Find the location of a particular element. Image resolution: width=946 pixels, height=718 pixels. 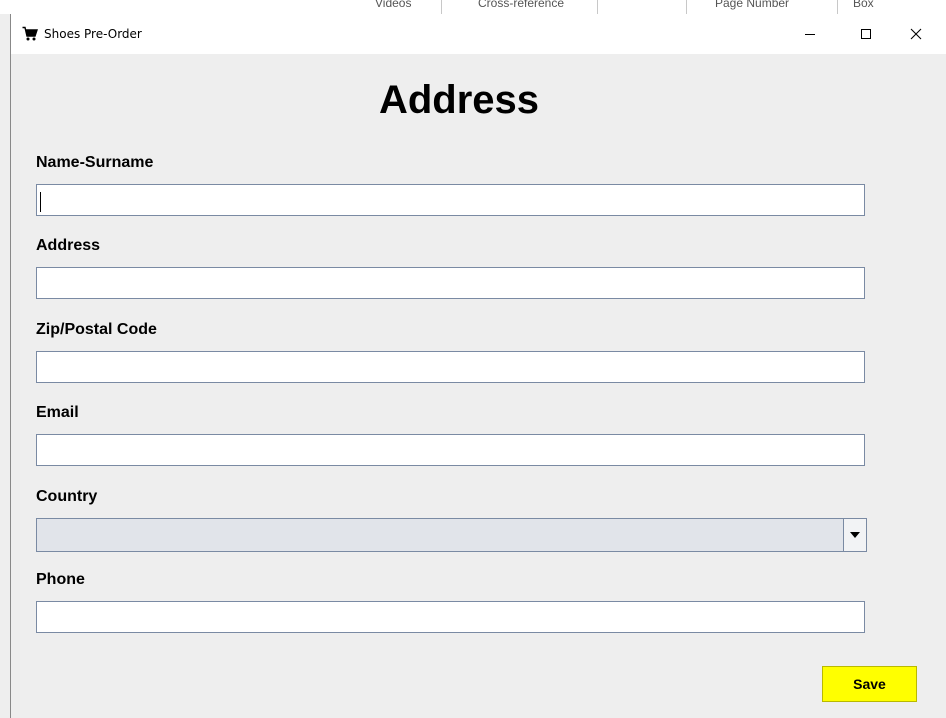

maximize-icon is located at coordinates (866, 34).